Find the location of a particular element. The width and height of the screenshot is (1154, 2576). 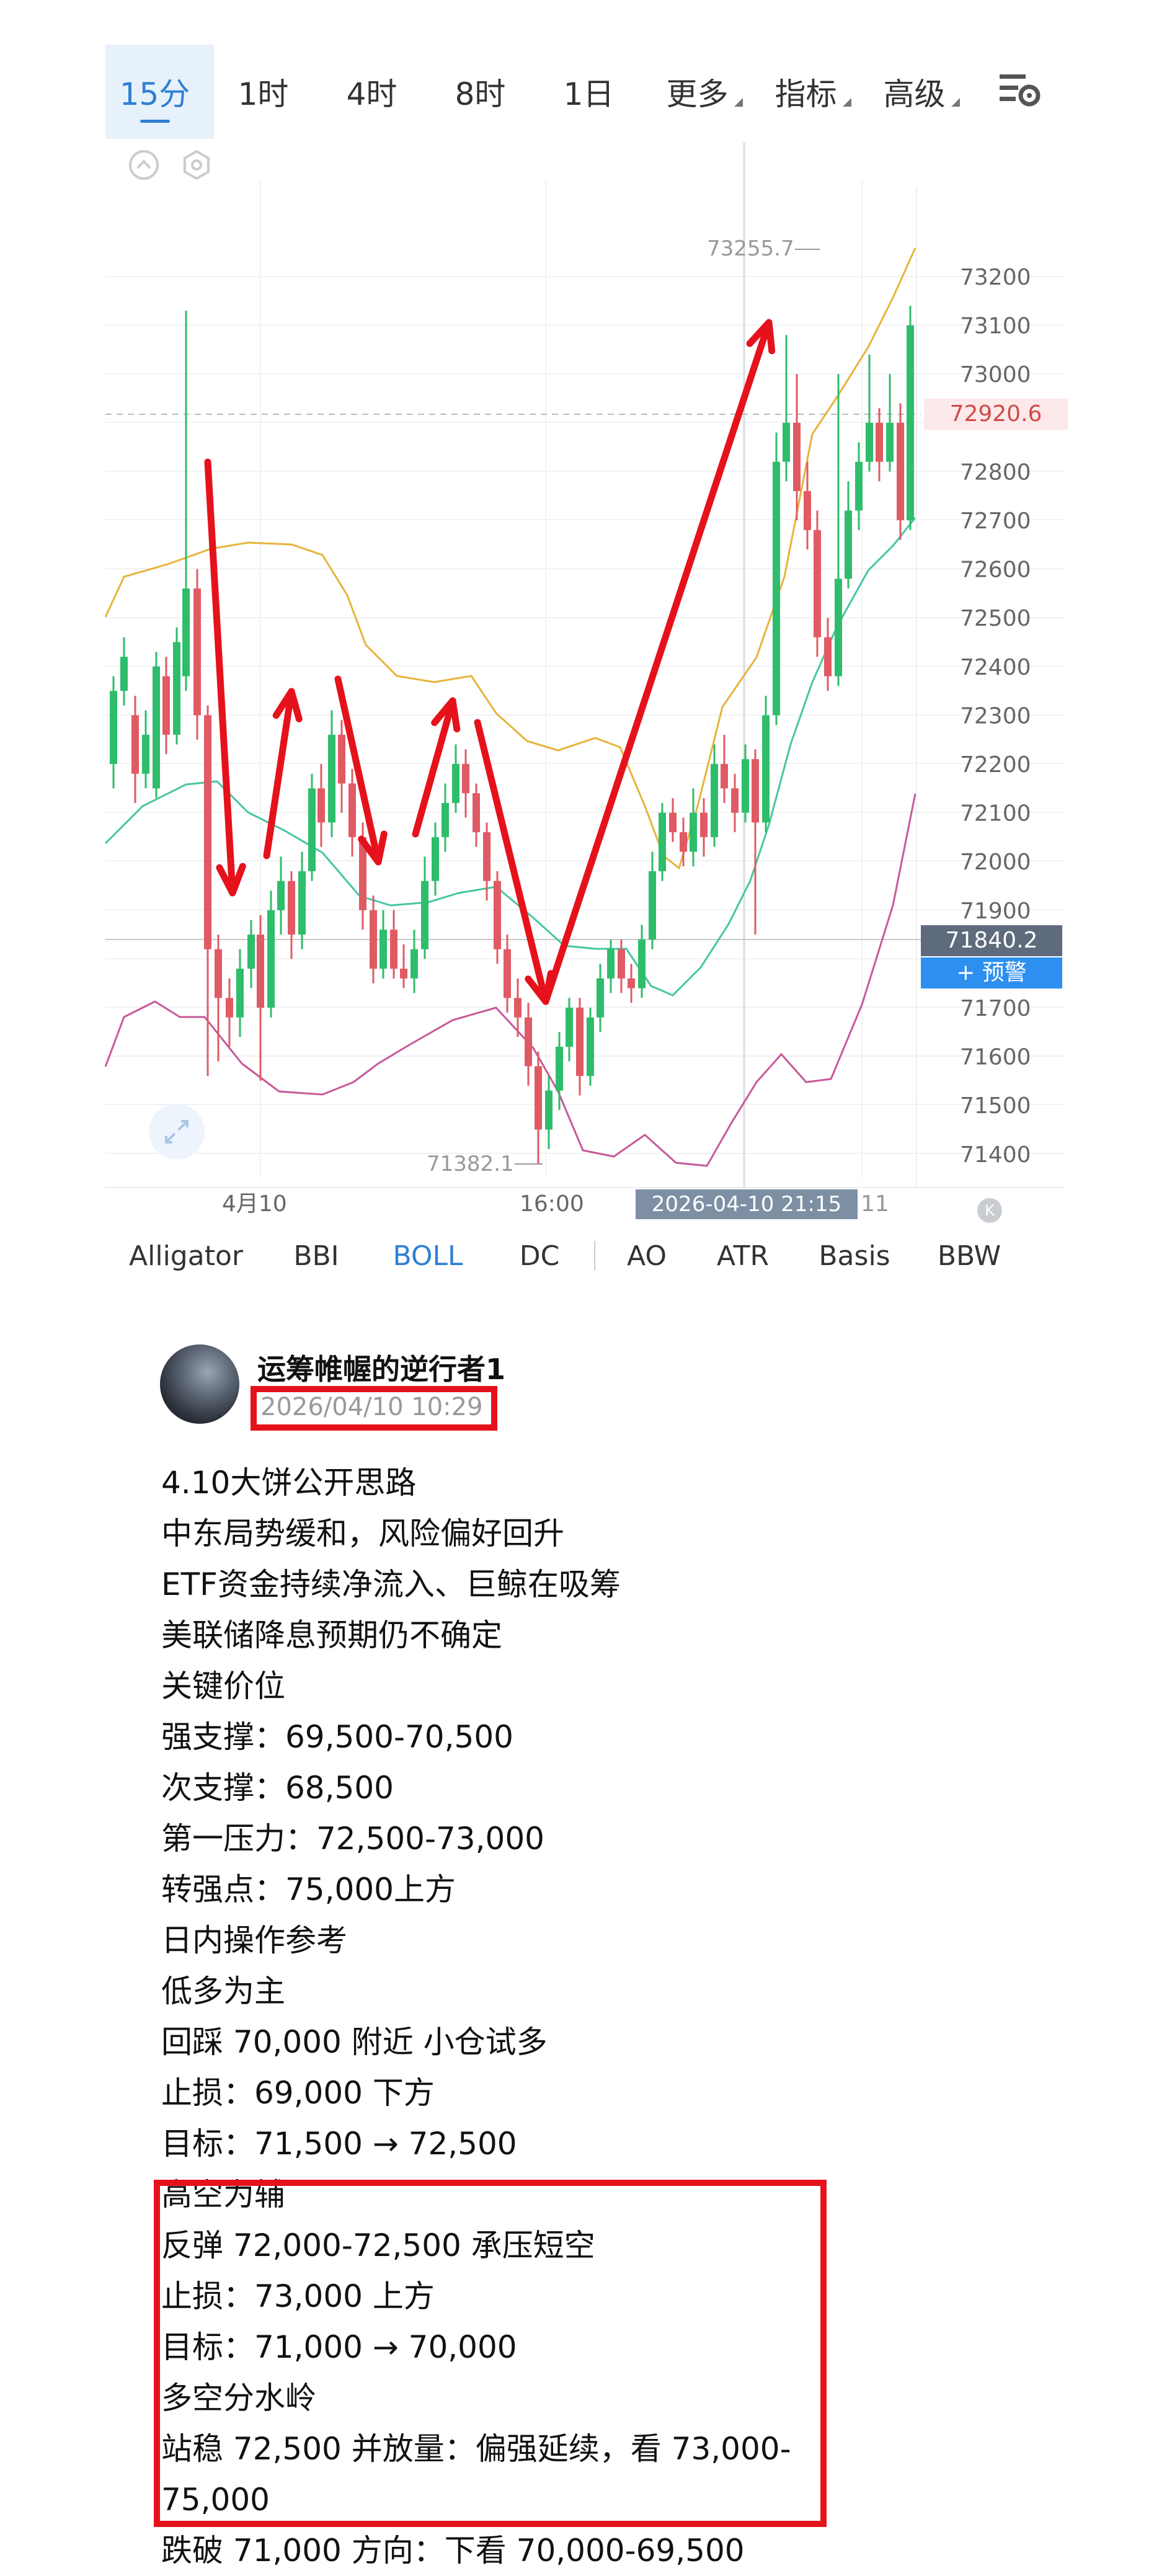

price-tick-label: 73000 is located at coordinates (995, 375).